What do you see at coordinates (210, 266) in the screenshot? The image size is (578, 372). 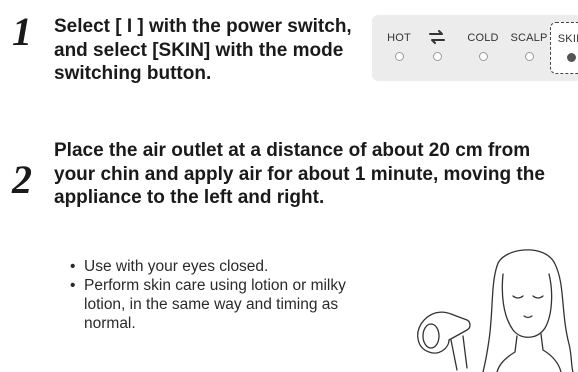 I see `note-item: Use with your eyes closed.` at bounding box center [210, 266].